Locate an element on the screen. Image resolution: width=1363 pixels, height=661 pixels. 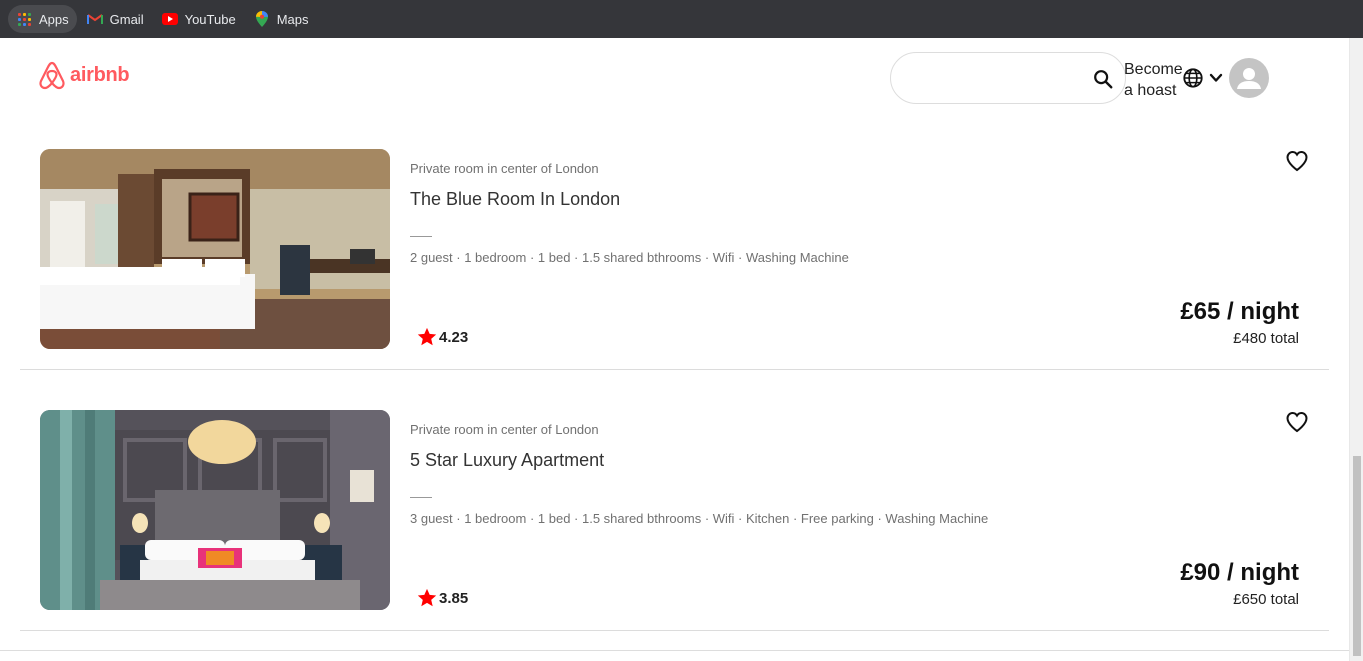
listing-title: 5 Star Luxury Apartment is located at coordinates (507, 460).